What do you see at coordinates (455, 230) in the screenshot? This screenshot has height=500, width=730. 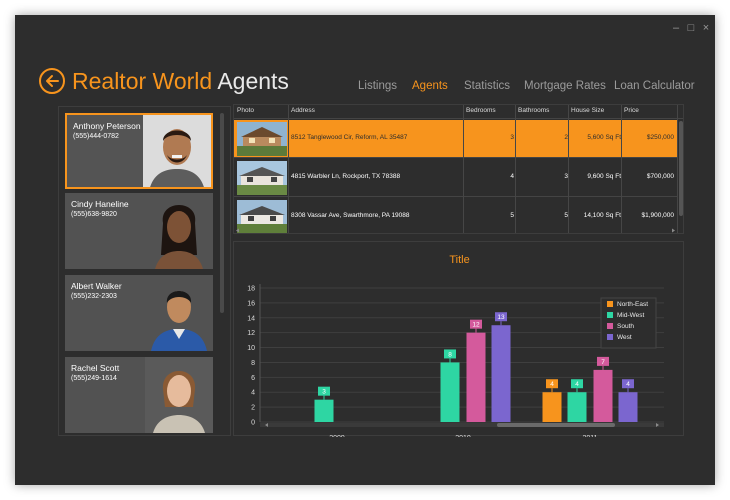 I see `grid-horizontal-scrollbar` at bounding box center [455, 230].